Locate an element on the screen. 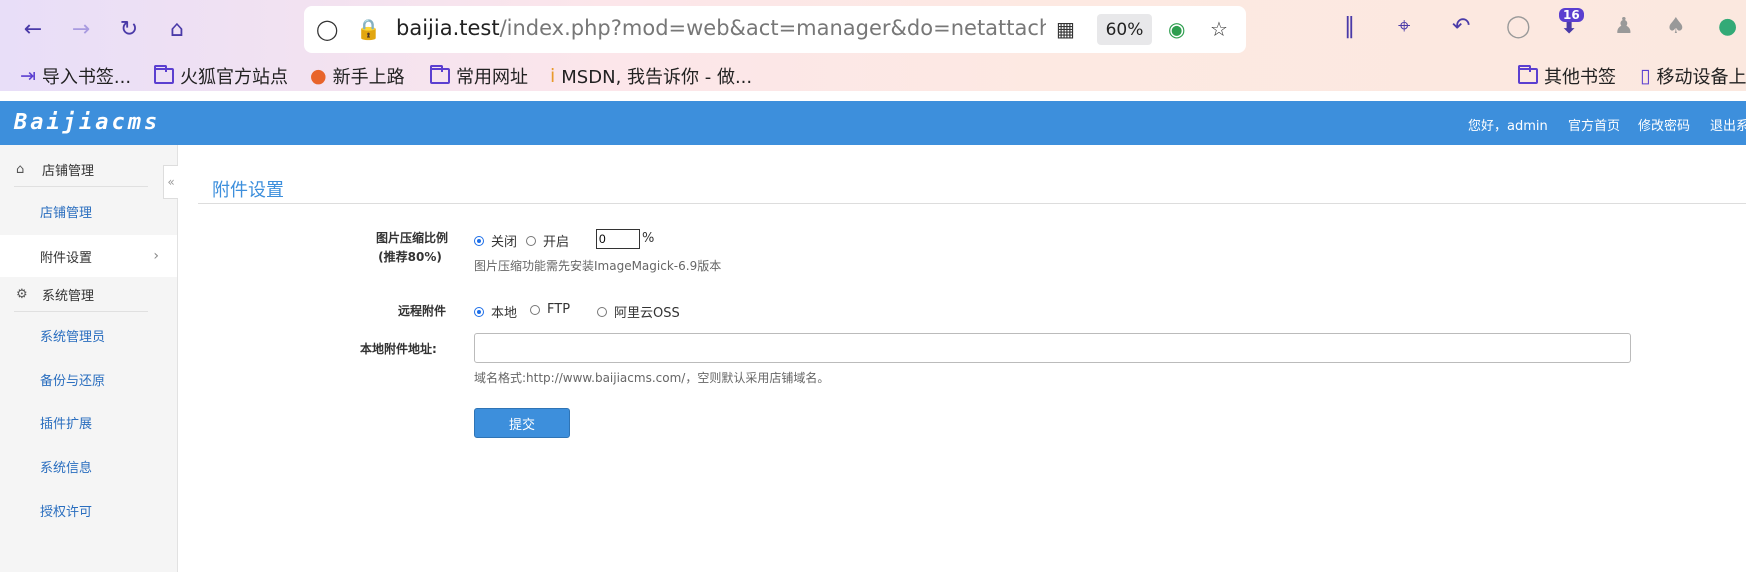  compress-on-radio: 开启 is located at coordinates (547, 240).